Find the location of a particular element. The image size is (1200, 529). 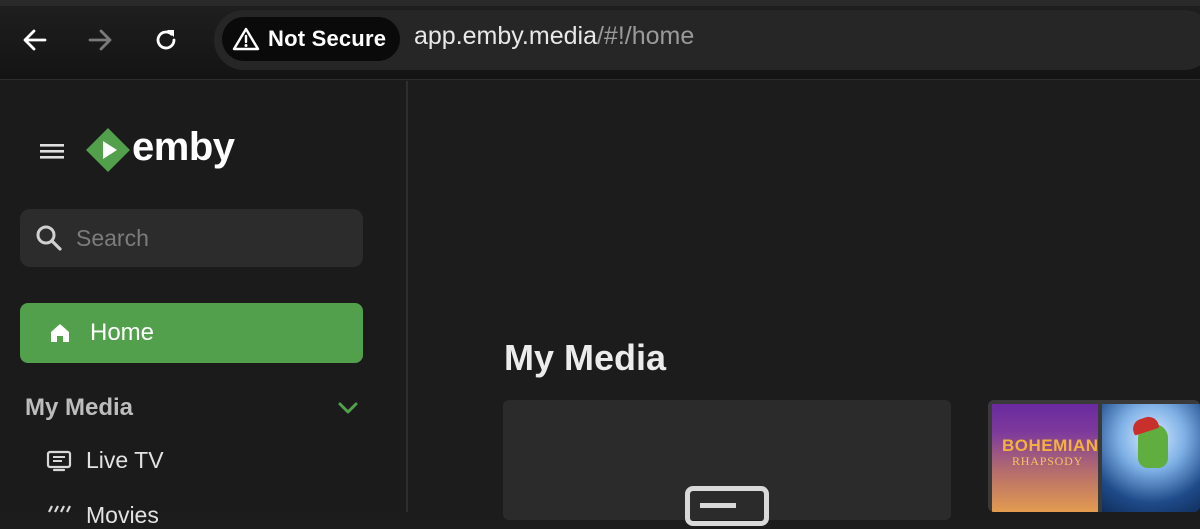

poster-image is located at coordinates (1151, 458).